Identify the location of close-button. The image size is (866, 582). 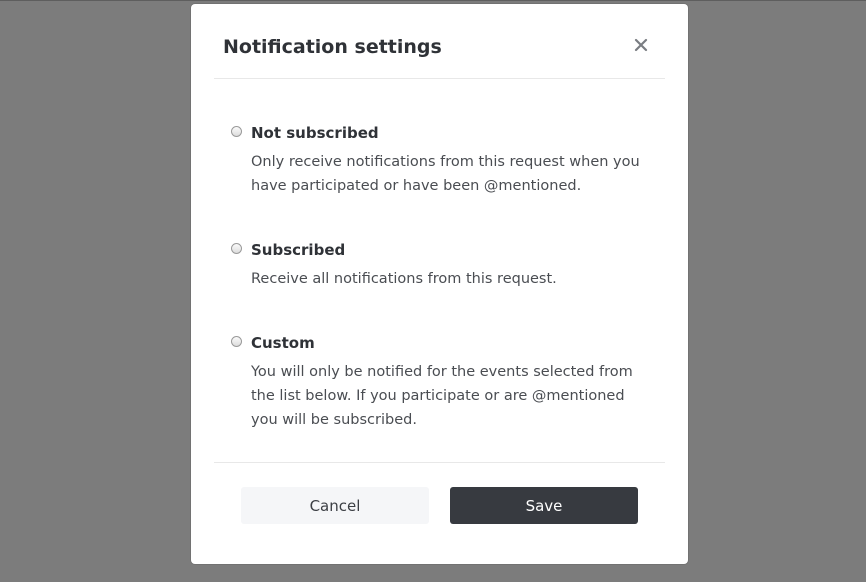
(641, 45).